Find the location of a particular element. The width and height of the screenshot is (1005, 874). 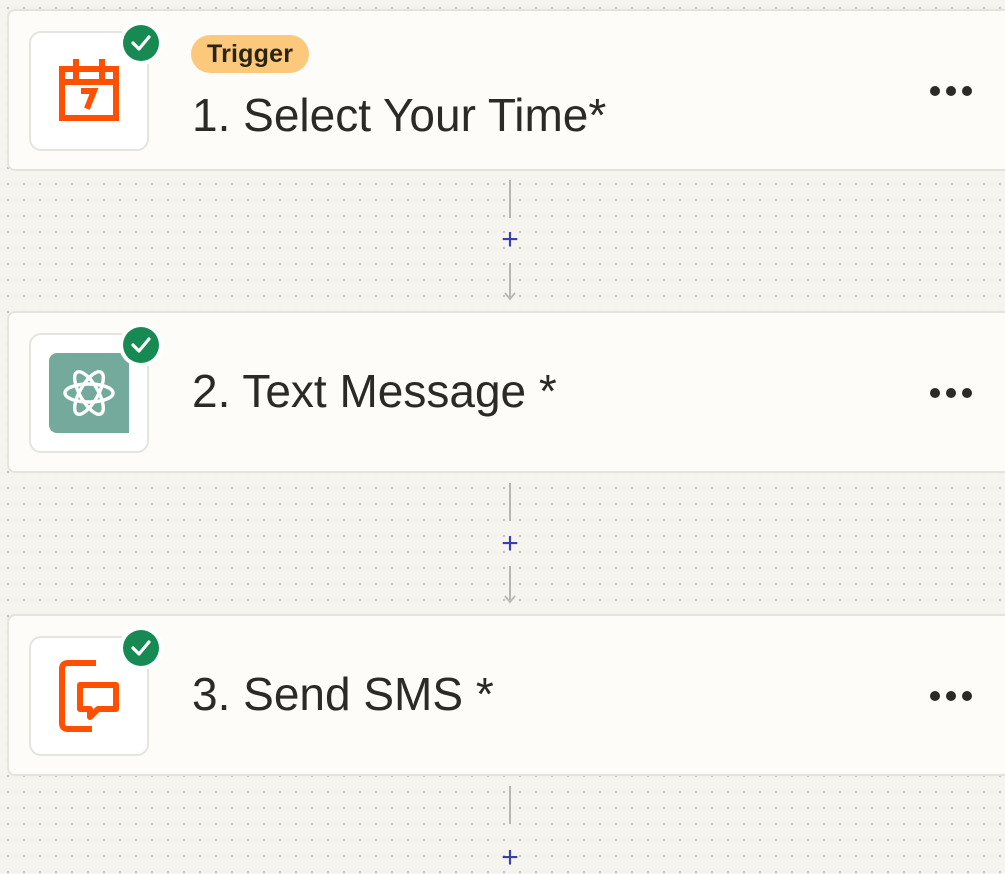

schedule-calendar-icon is located at coordinates (89, 90).